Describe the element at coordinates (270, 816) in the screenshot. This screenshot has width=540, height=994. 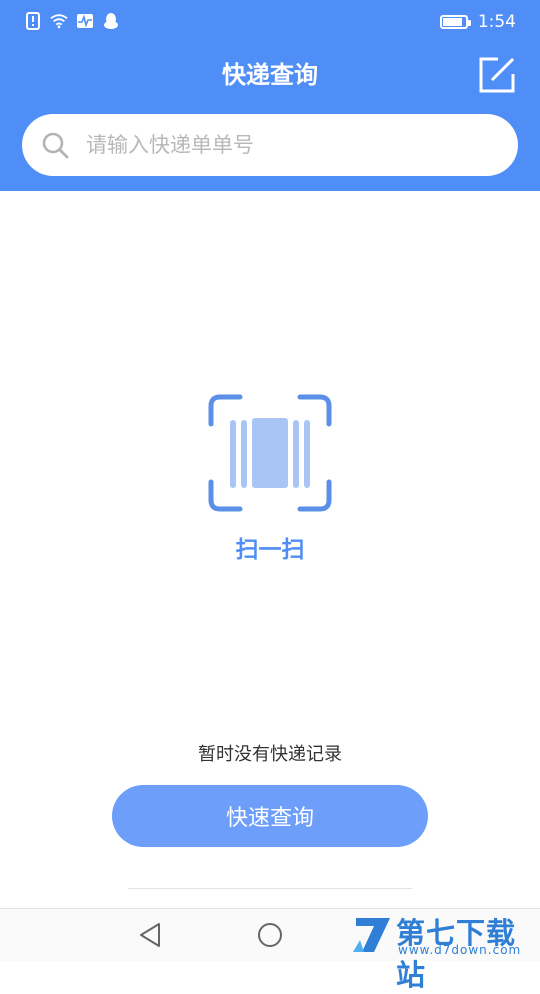
I see `quick-query-button: 快速查询` at that location.